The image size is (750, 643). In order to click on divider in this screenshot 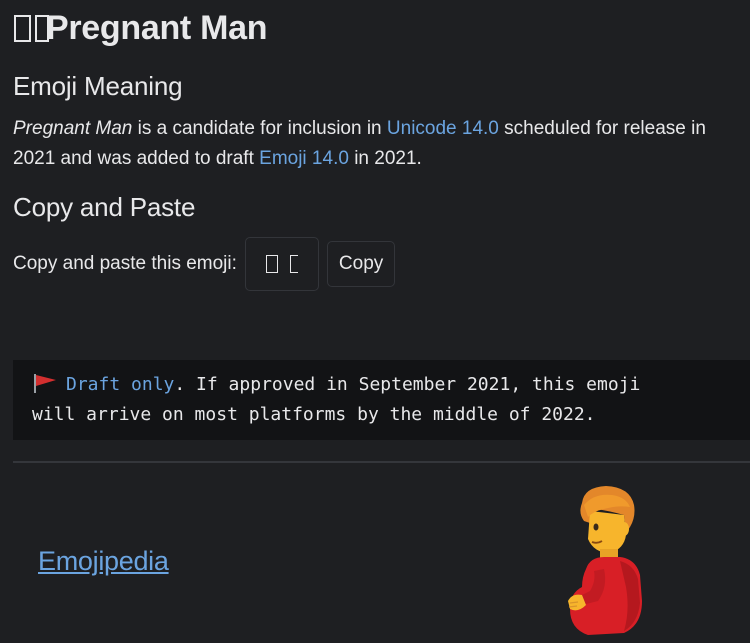, I will do `click(381, 462)`.